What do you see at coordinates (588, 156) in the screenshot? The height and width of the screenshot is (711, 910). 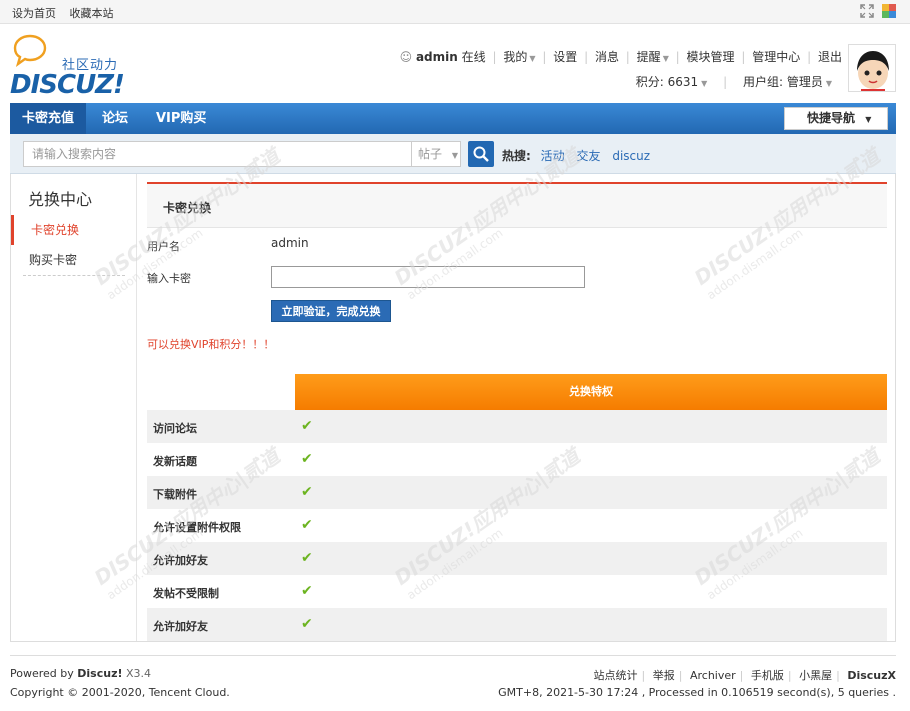 I see `hot-keyword: 交友` at bounding box center [588, 156].